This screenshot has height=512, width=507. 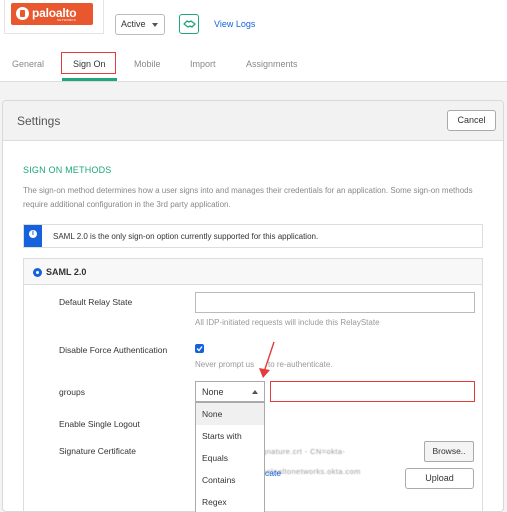 What do you see at coordinates (230, 480) in the screenshot?
I see `dropdown-option-contains: Contains` at bounding box center [230, 480].